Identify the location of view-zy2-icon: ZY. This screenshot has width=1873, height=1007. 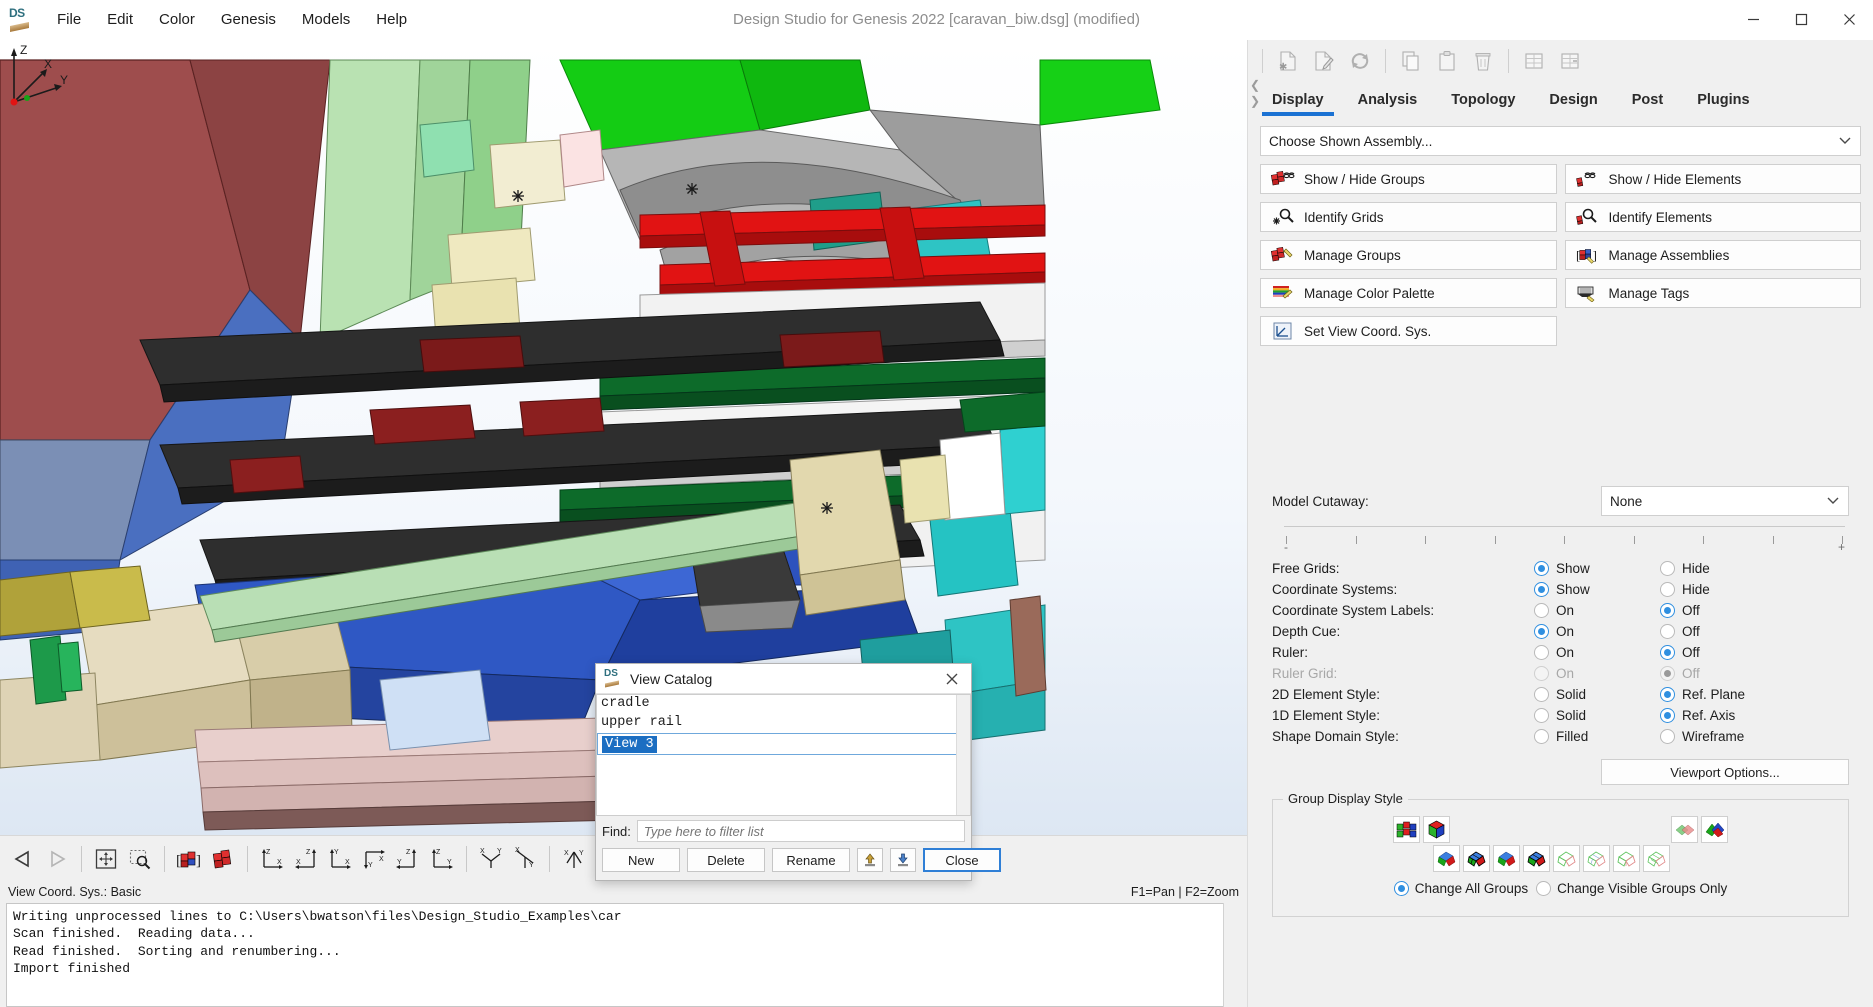
(442, 859).